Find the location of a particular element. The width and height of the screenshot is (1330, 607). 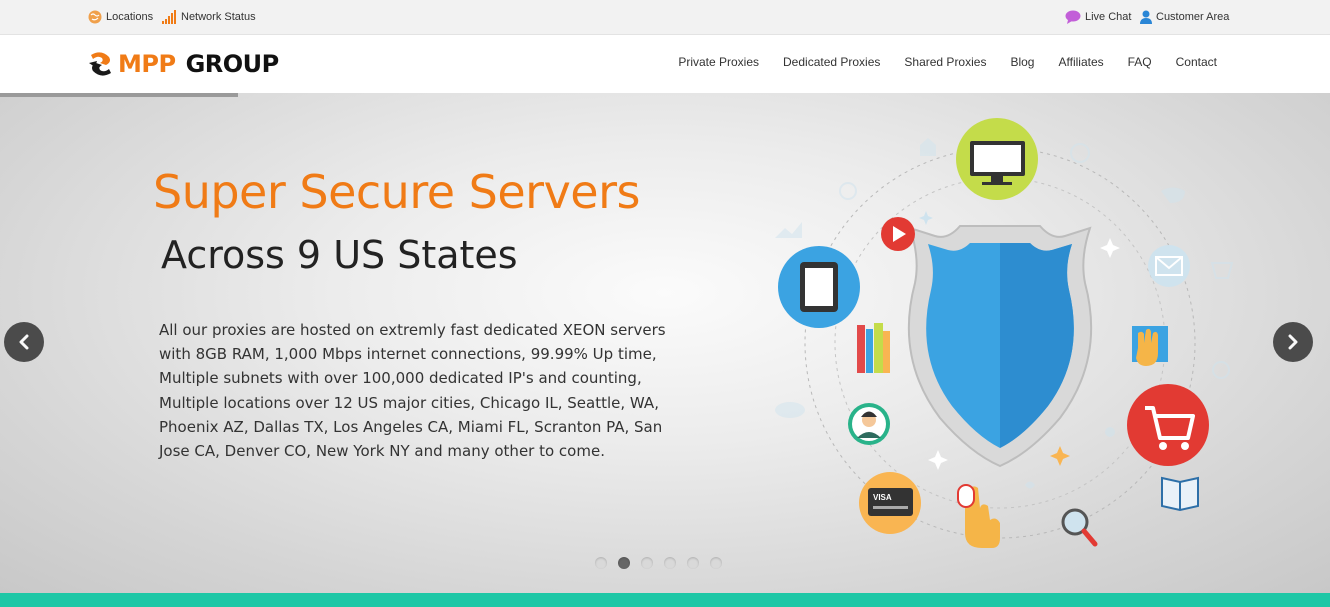

customer-area-label: Customer Area is located at coordinates (1193, 17).